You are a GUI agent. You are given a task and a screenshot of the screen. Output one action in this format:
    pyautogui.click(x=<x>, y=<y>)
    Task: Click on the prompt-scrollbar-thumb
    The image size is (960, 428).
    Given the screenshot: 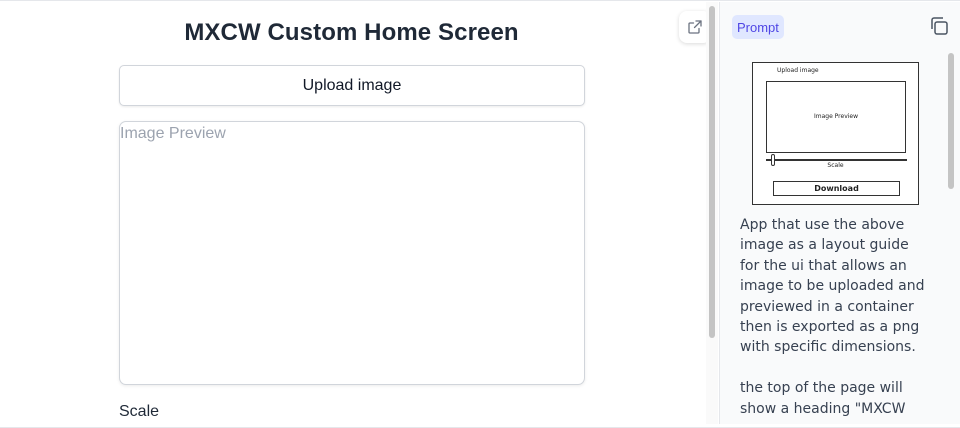 What is the action you would take?
    pyautogui.click(x=951, y=121)
    